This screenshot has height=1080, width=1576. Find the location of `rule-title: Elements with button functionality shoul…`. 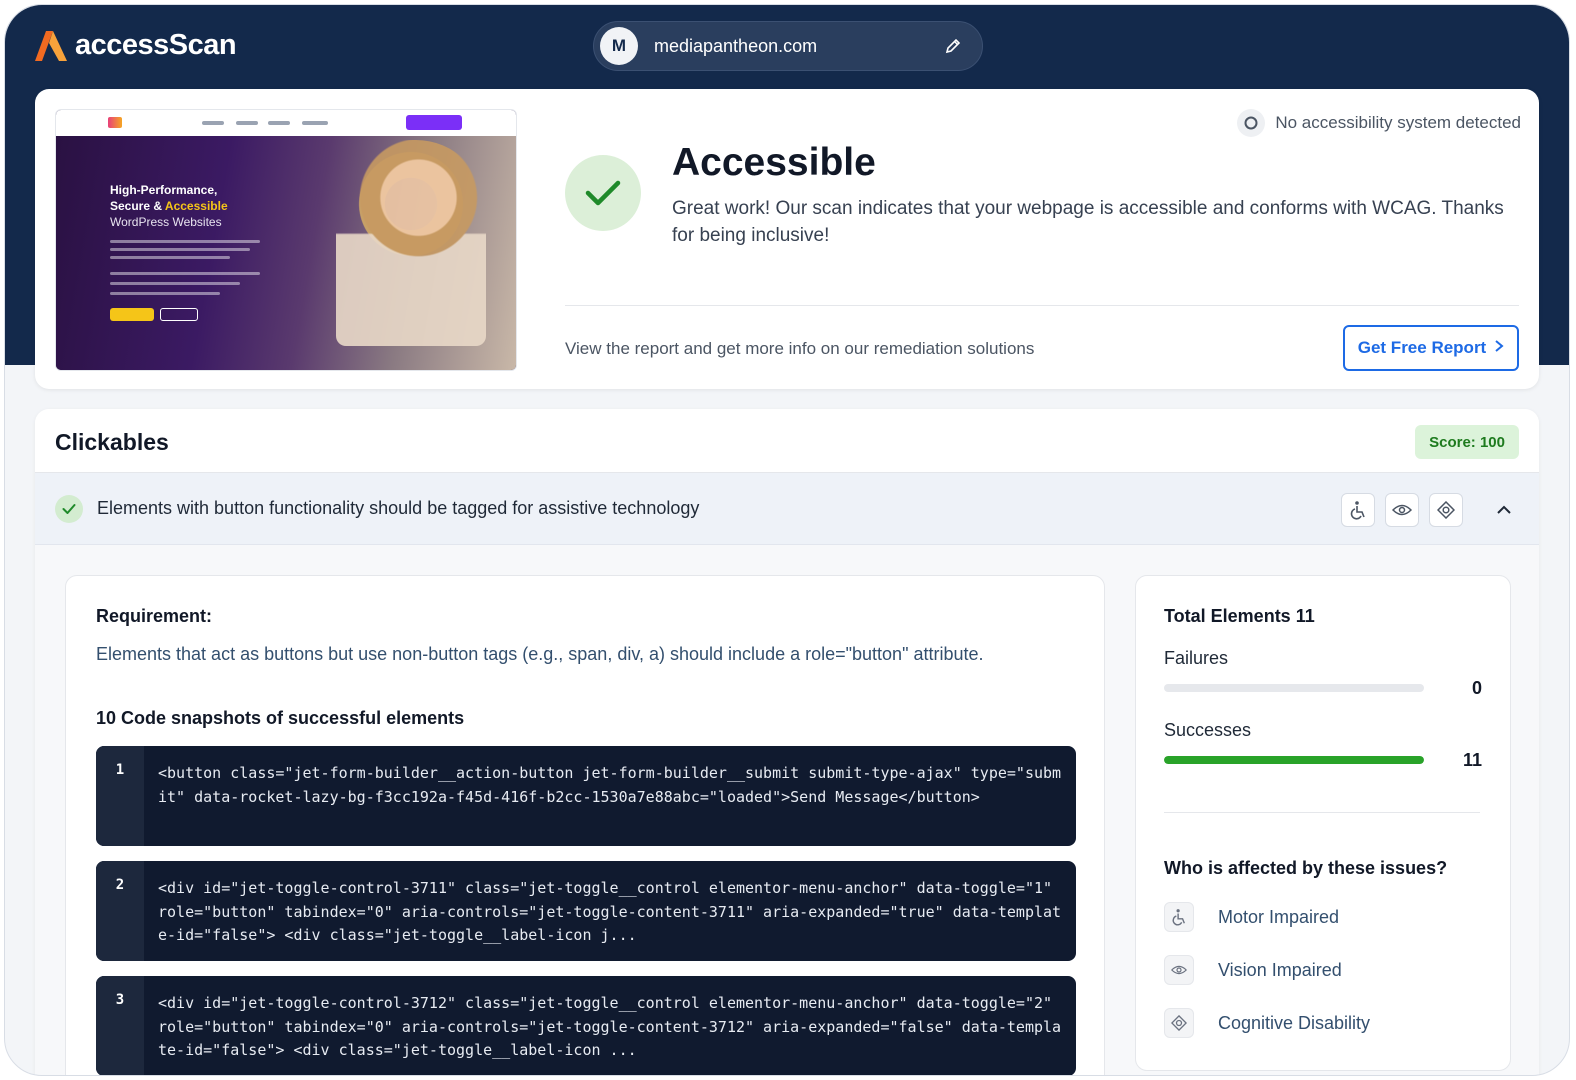

rule-title: Elements with button functionality shoul… is located at coordinates (398, 508).